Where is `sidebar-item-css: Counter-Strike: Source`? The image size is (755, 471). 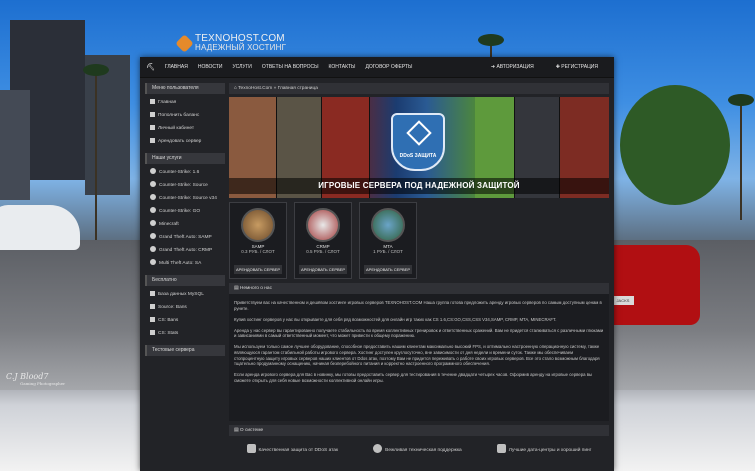
sidebar-item-css: Counter-Strike: Source is located at coordinates (185, 185).